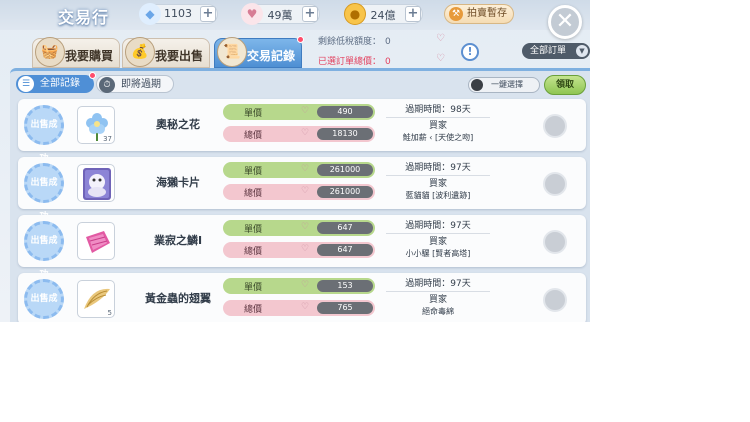 The height and width of the screenshot is (422, 750). What do you see at coordinates (345, 134) in the screenshot?
I see `total-price-value: 18130` at bounding box center [345, 134].